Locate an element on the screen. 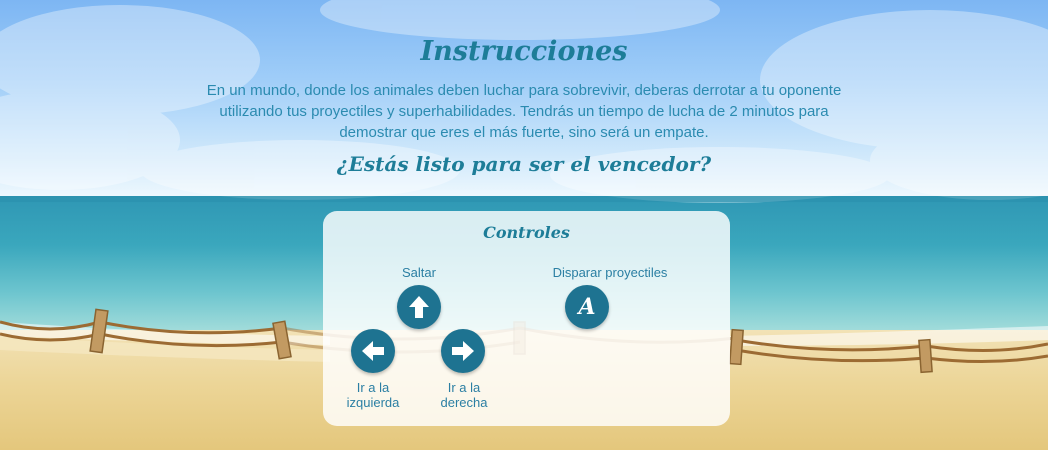 This screenshot has height=450, width=1048. key-a-label: A is located at coordinates (587, 307).